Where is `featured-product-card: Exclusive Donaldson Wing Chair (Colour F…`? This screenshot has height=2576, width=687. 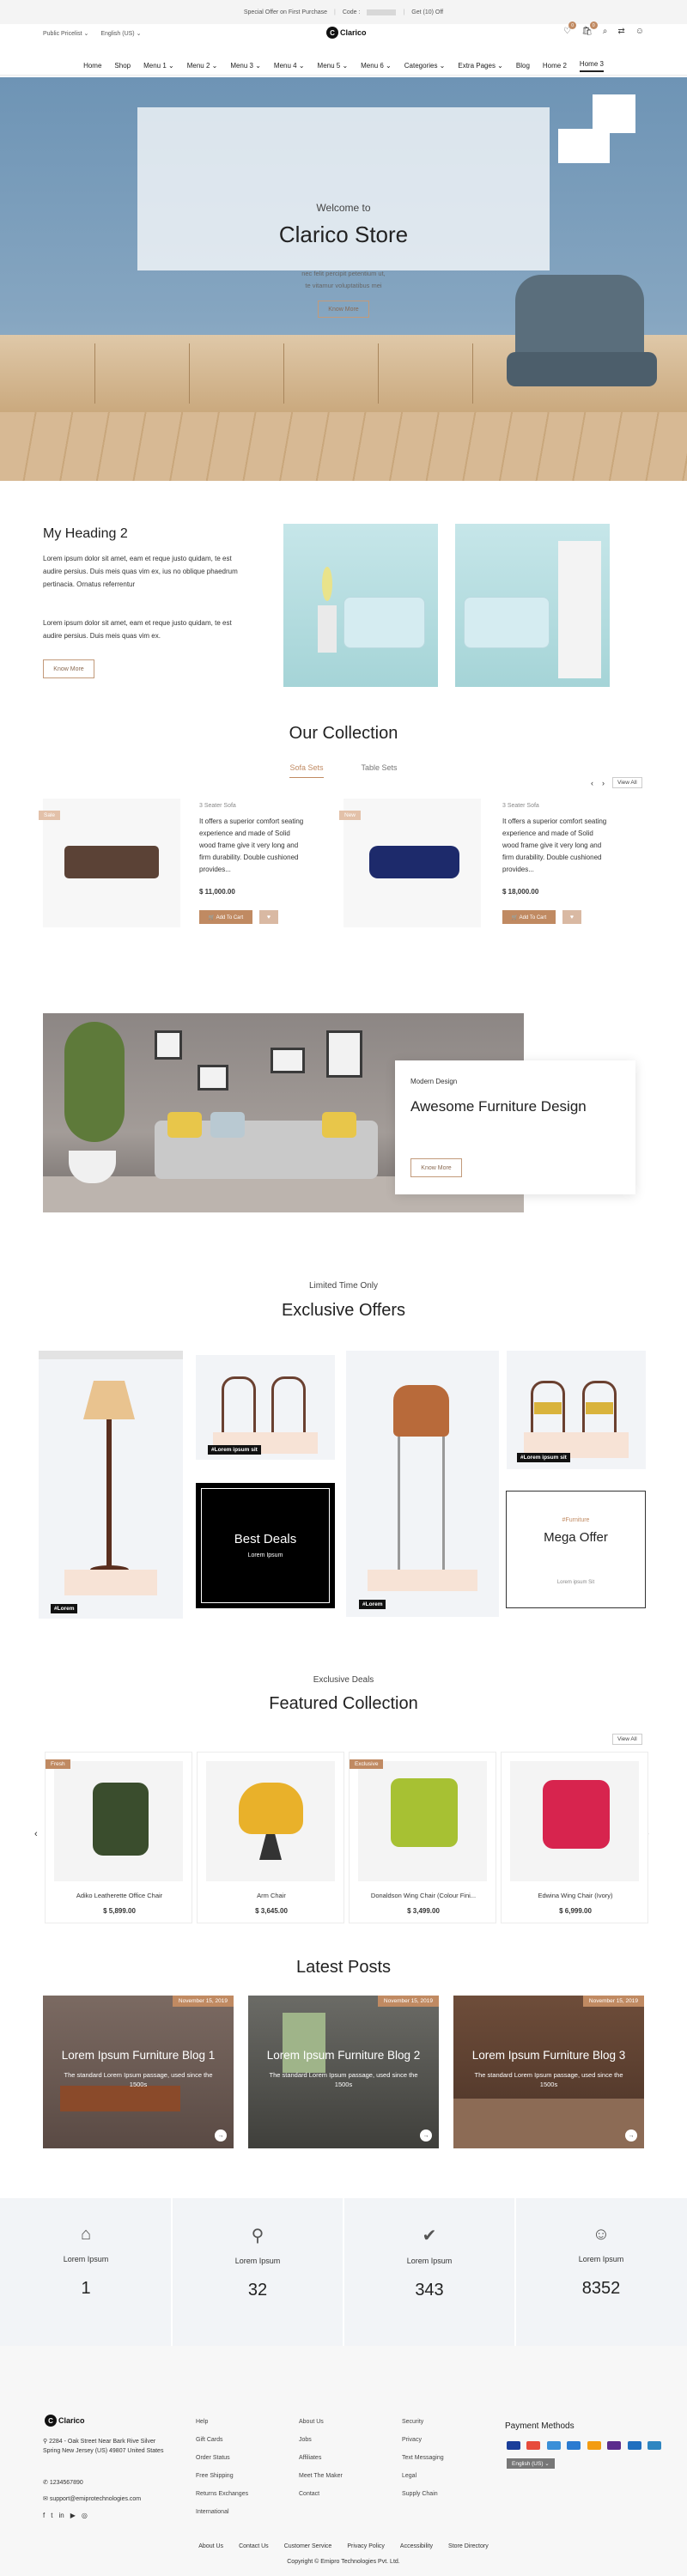 featured-product-card: Exclusive Donaldson Wing Chair (Colour F… is located at coordinates (422, 1837).